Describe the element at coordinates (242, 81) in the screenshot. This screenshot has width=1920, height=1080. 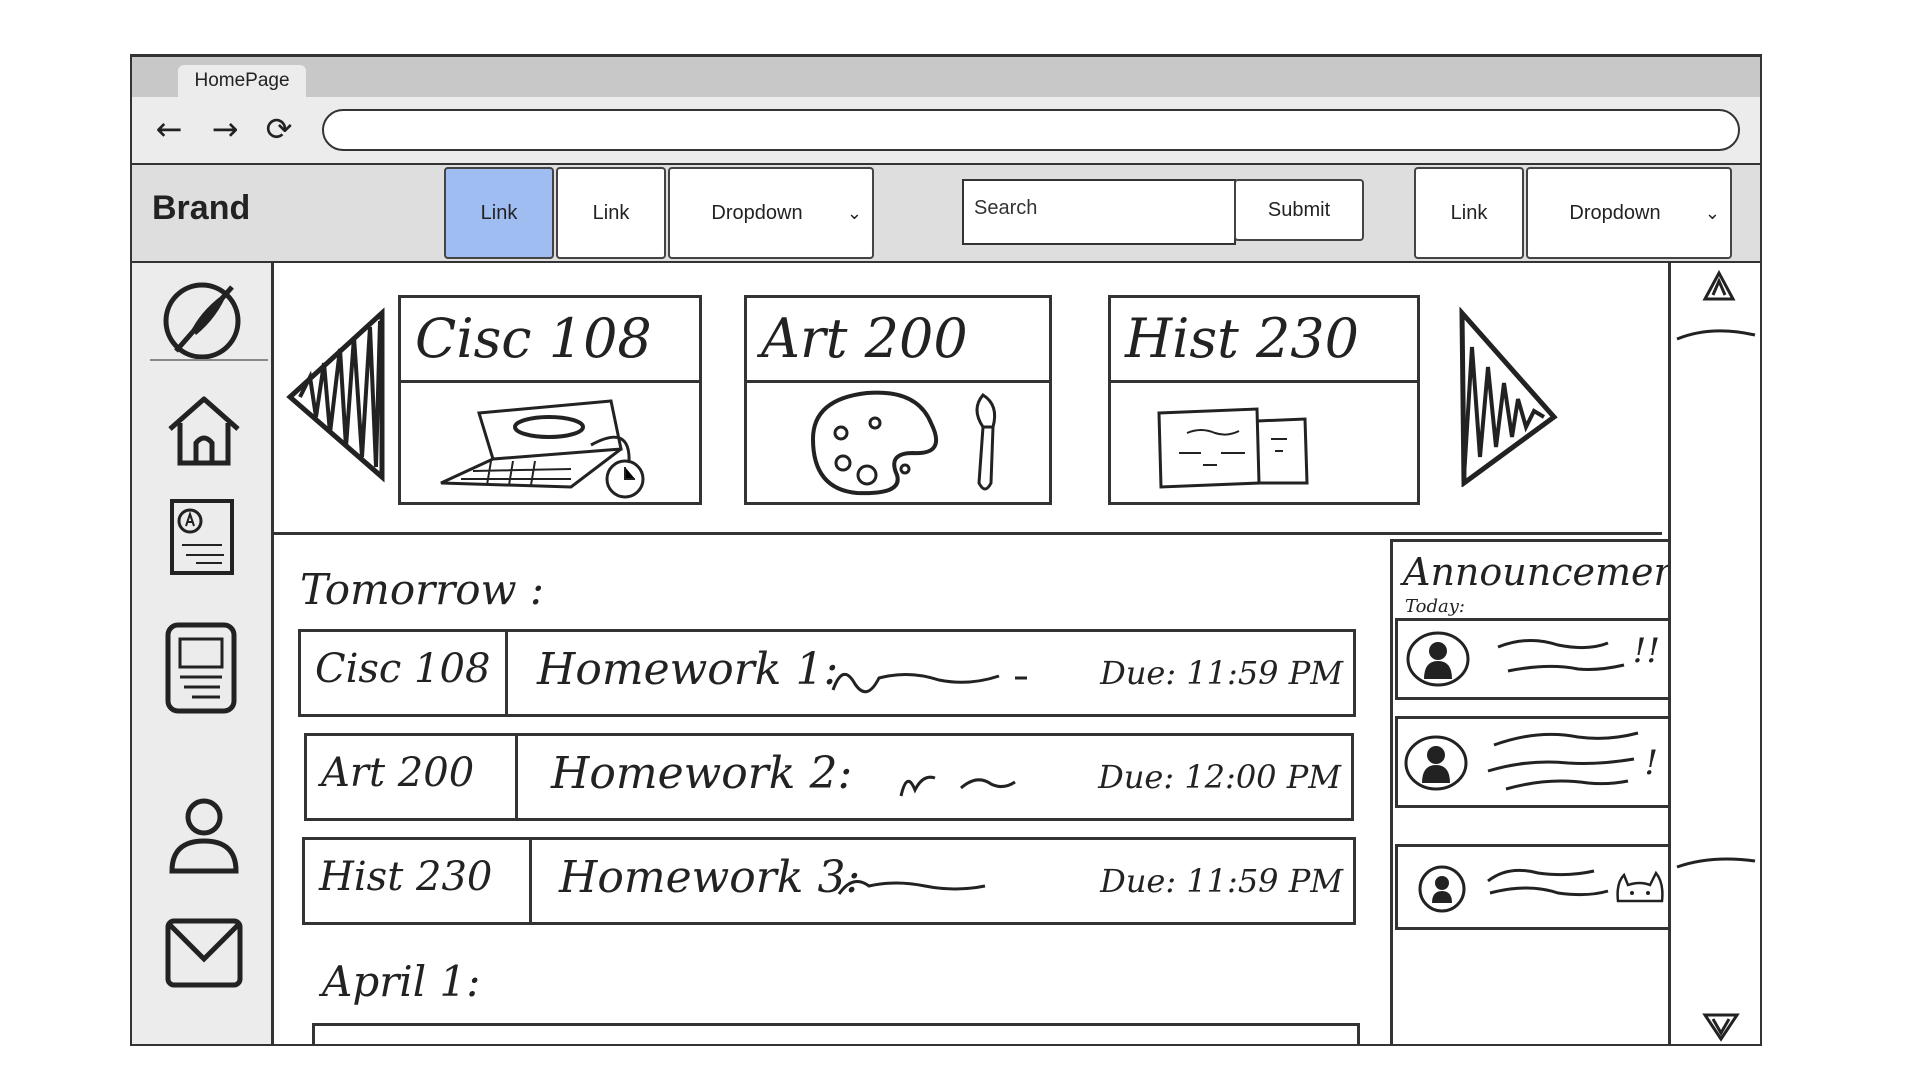
I see `tab-homepage: HomePage` at that location.